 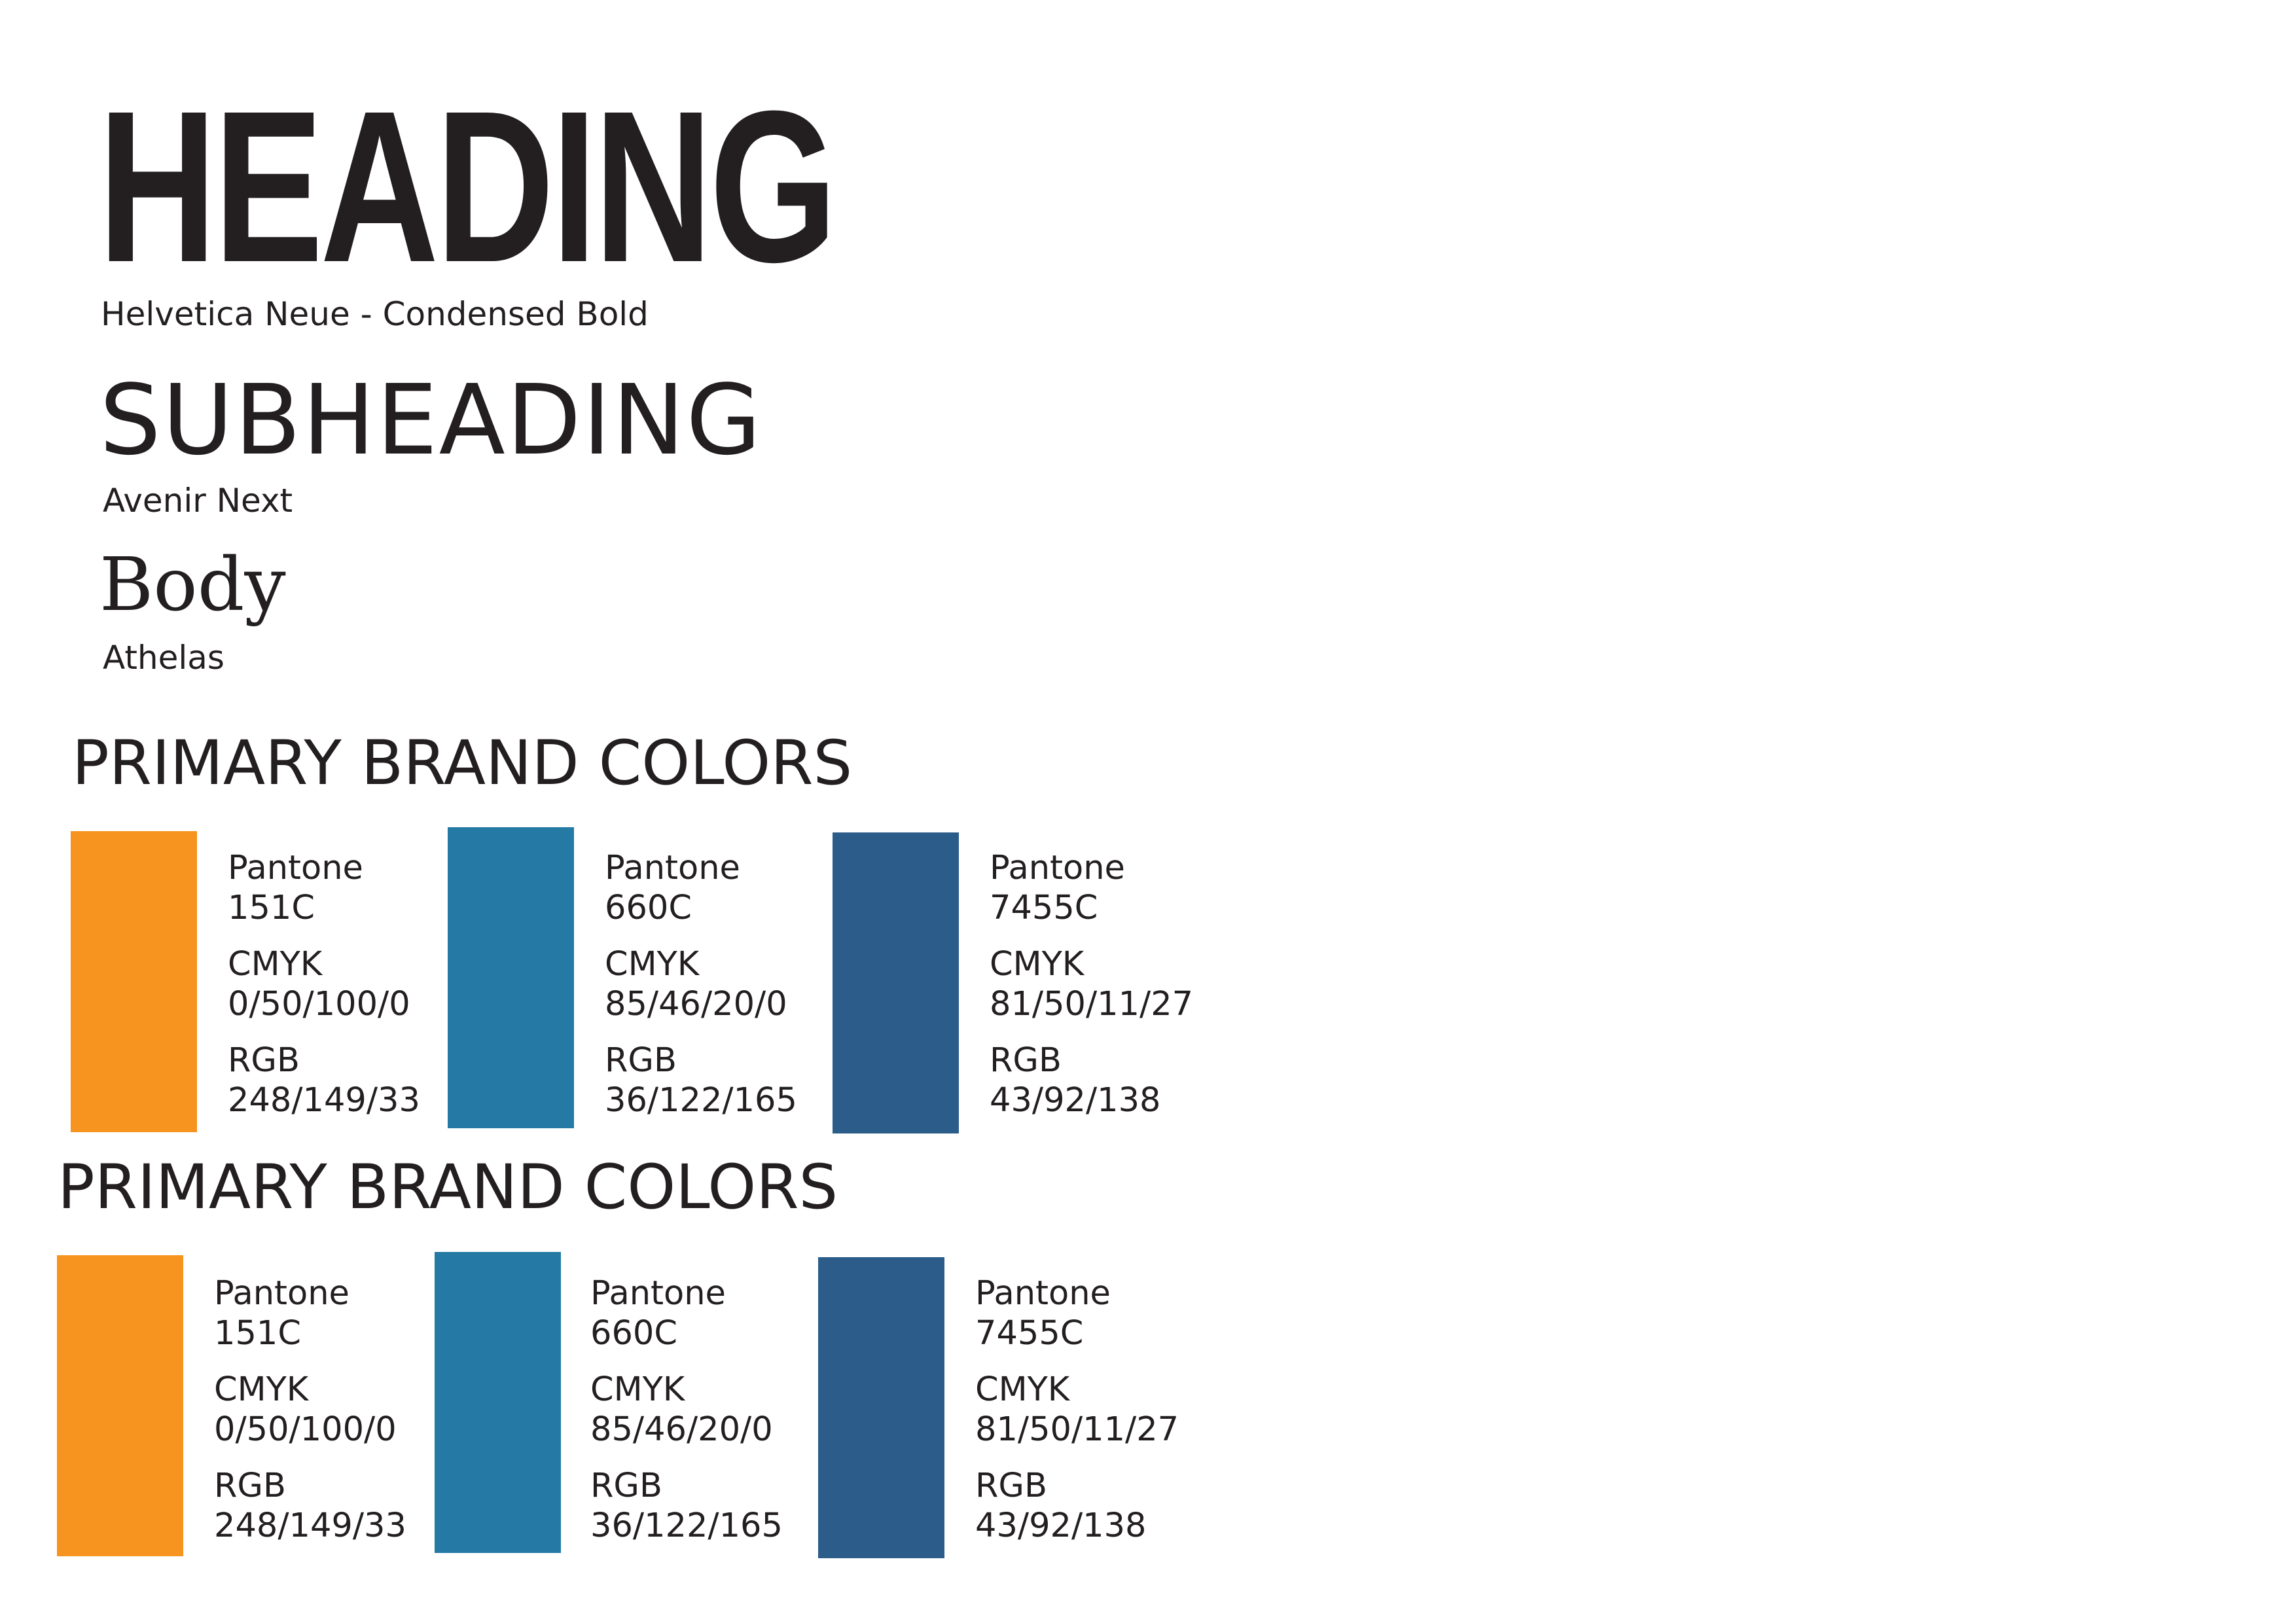 What do you see at coordinates (467, 186) in the screenshot?
I see `heading-font-sample: HEADING` at bounding box center [467, 186].